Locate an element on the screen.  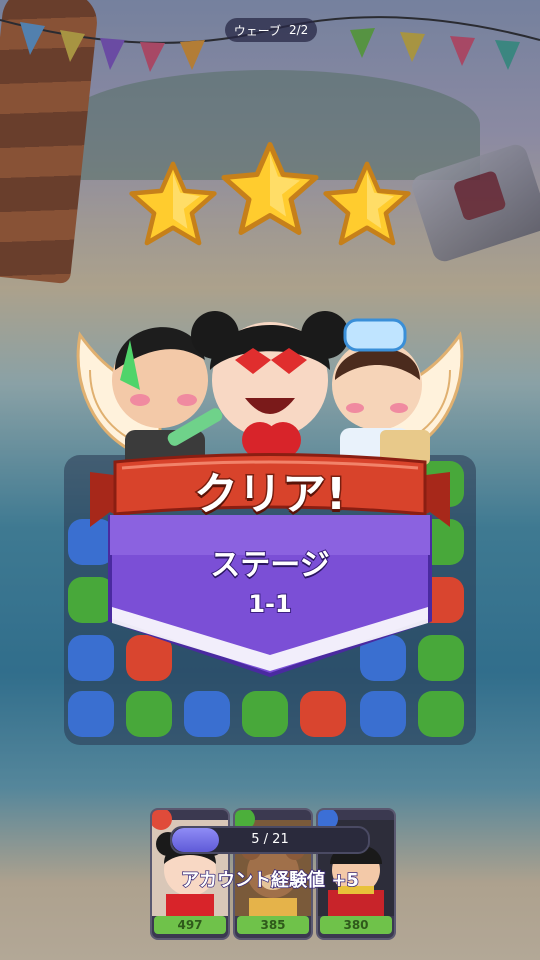
gem-fire-icon is located at coordinates (323, 714).